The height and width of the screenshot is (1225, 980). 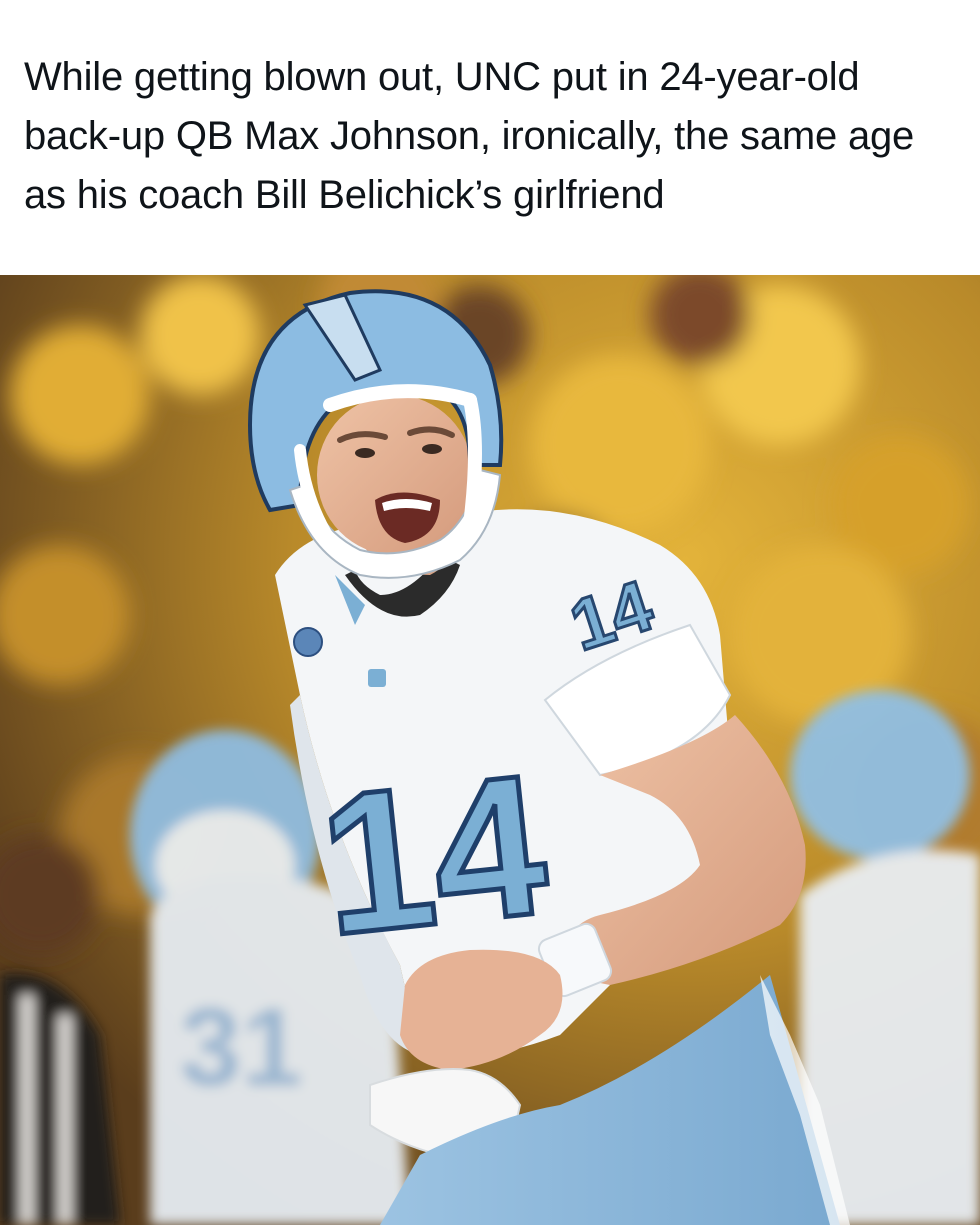 What do you see at coordinates (433, 855) in the screenshot?
I see `svg-text: 14` at bounding box center [433, 855].